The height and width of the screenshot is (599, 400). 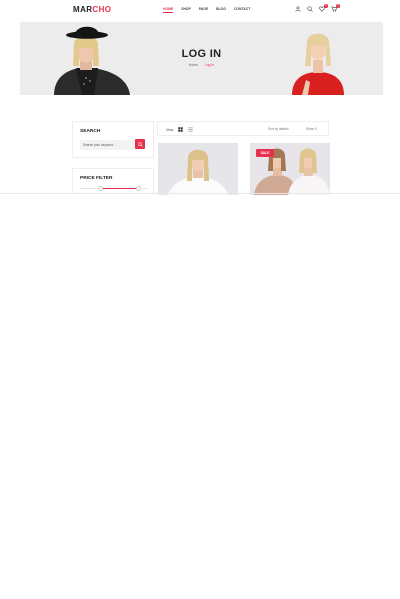 What do you see at coordinates (290, 169) in the screenshot?
I see `product-card: SALE` at bounding box center [290, 169].